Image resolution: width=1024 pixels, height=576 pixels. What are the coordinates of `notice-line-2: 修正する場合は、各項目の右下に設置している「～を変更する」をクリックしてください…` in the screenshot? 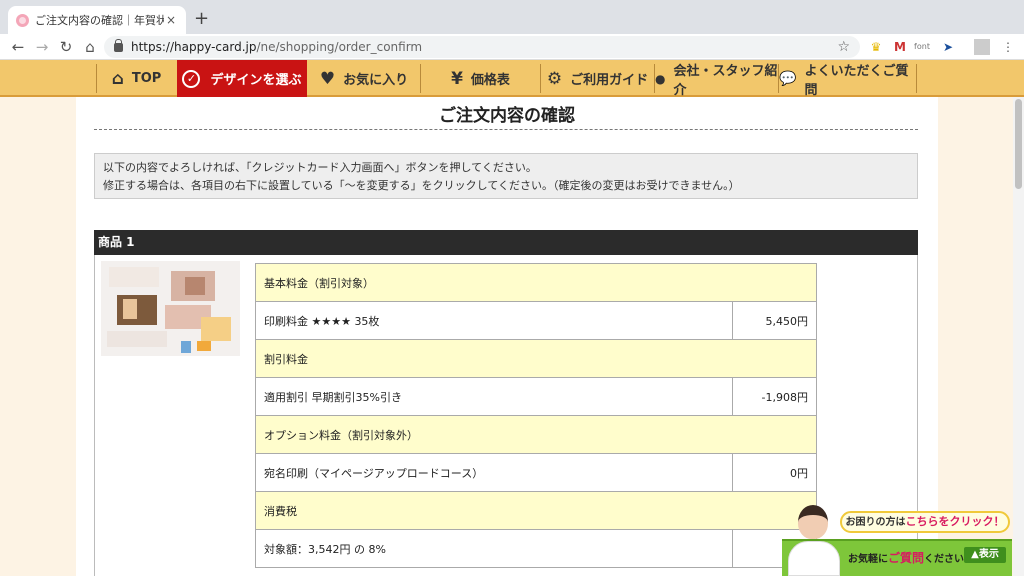 It's located at (421, 185).